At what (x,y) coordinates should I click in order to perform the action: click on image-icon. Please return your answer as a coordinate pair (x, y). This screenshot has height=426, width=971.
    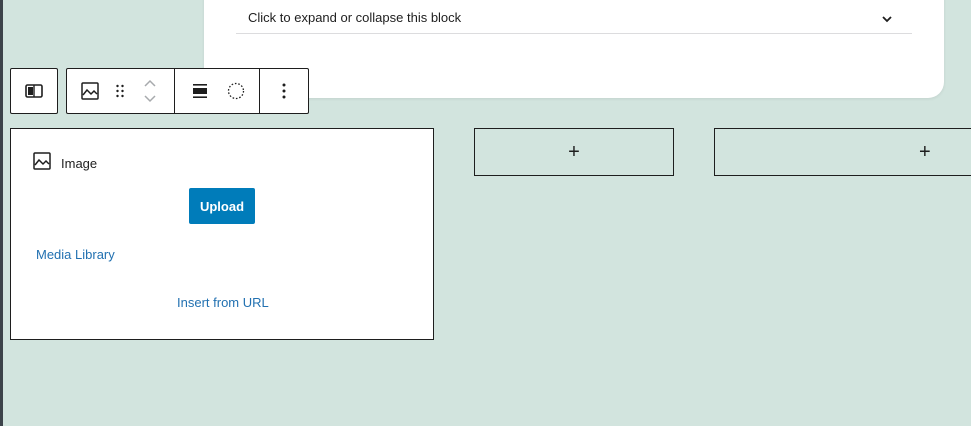
    Looking at the image, I should click on (42, 163).